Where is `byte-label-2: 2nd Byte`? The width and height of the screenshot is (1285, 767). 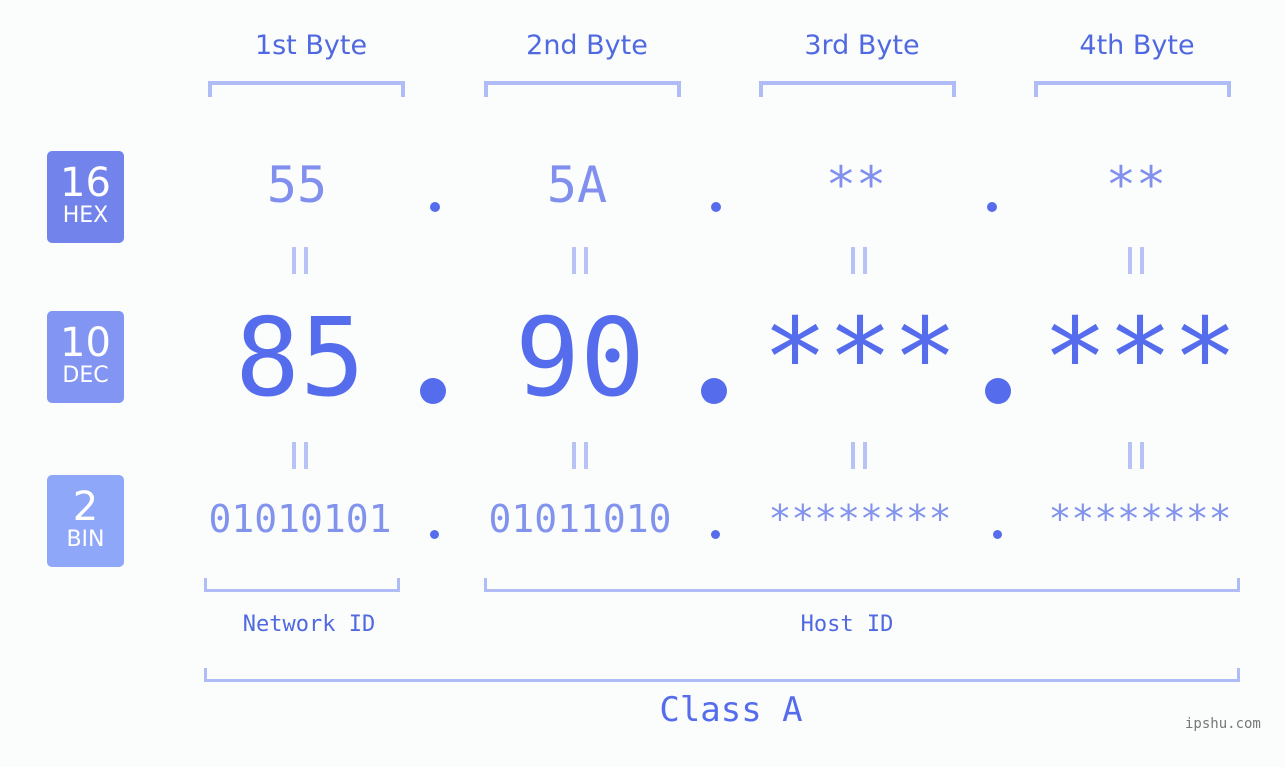 byte-label-2: 2nd Byte is located at coordinates (587, 45).